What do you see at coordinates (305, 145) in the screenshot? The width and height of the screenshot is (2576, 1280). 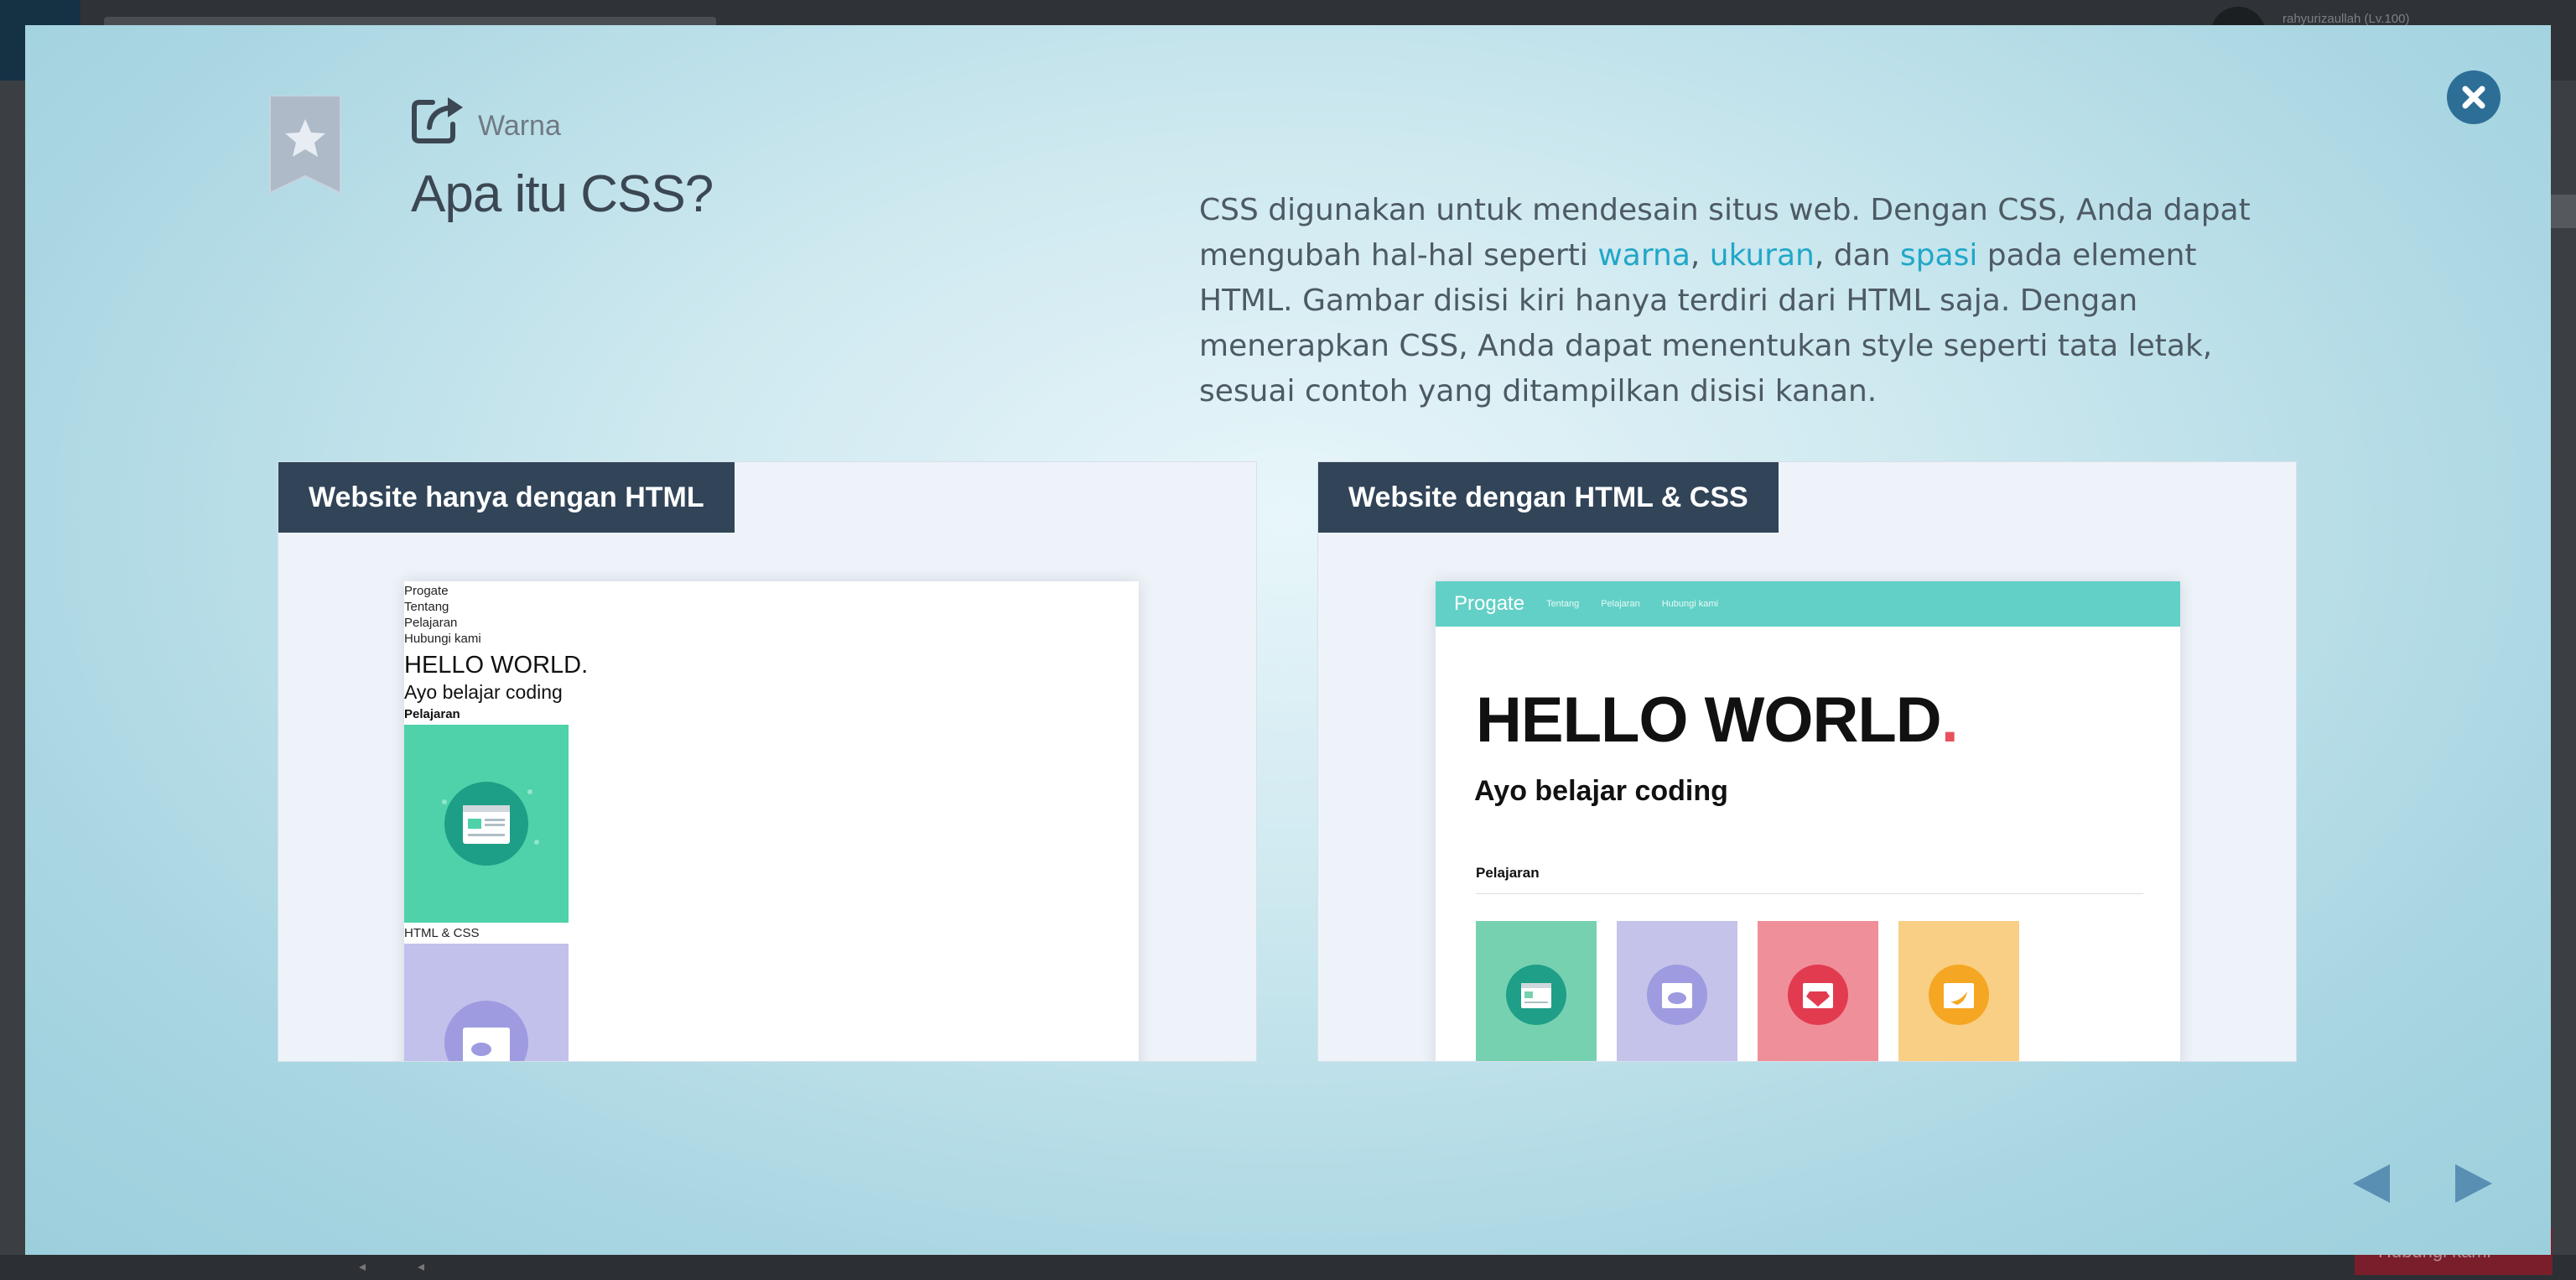 I see `bookmark-star-icon` at bounding box center [305, 145].